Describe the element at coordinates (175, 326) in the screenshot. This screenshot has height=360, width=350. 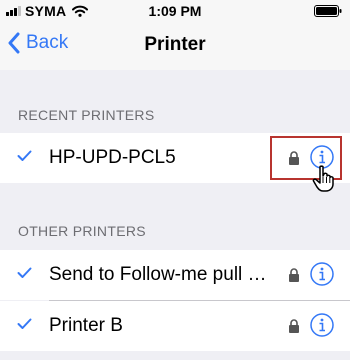
I see `printer-row-other-2: Printer B` at that location.